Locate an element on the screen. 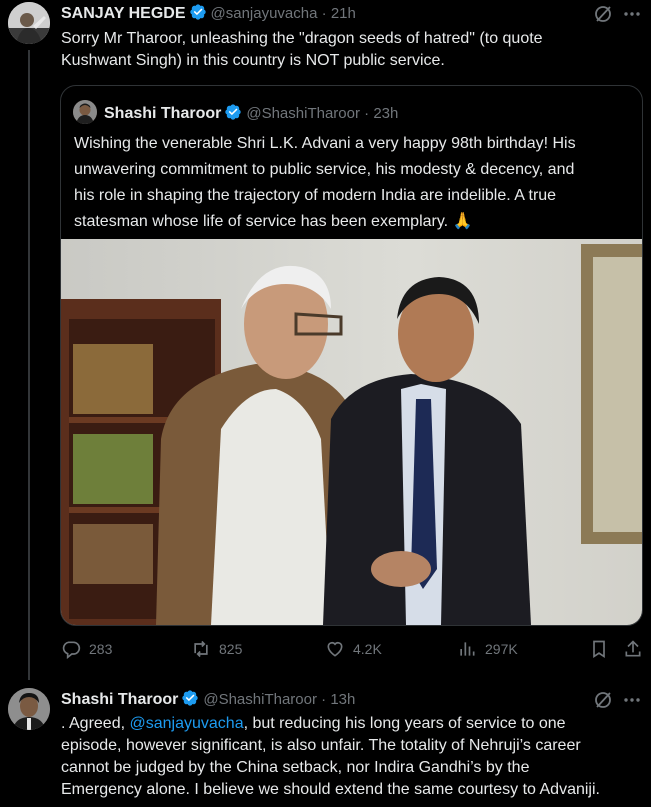 Image resolution: width=651 pixels, height=807 pixels. share-icon is located at coordinates (633, 648).